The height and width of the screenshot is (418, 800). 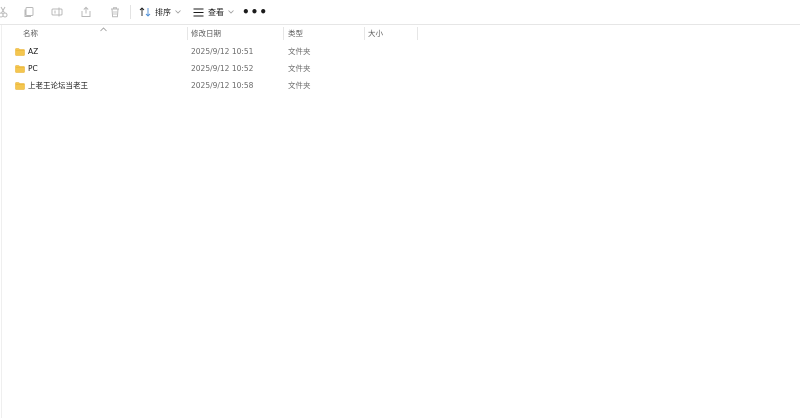 I want to click on file-modified: 2025/9/12 10:52, so click(x=222, y=68).